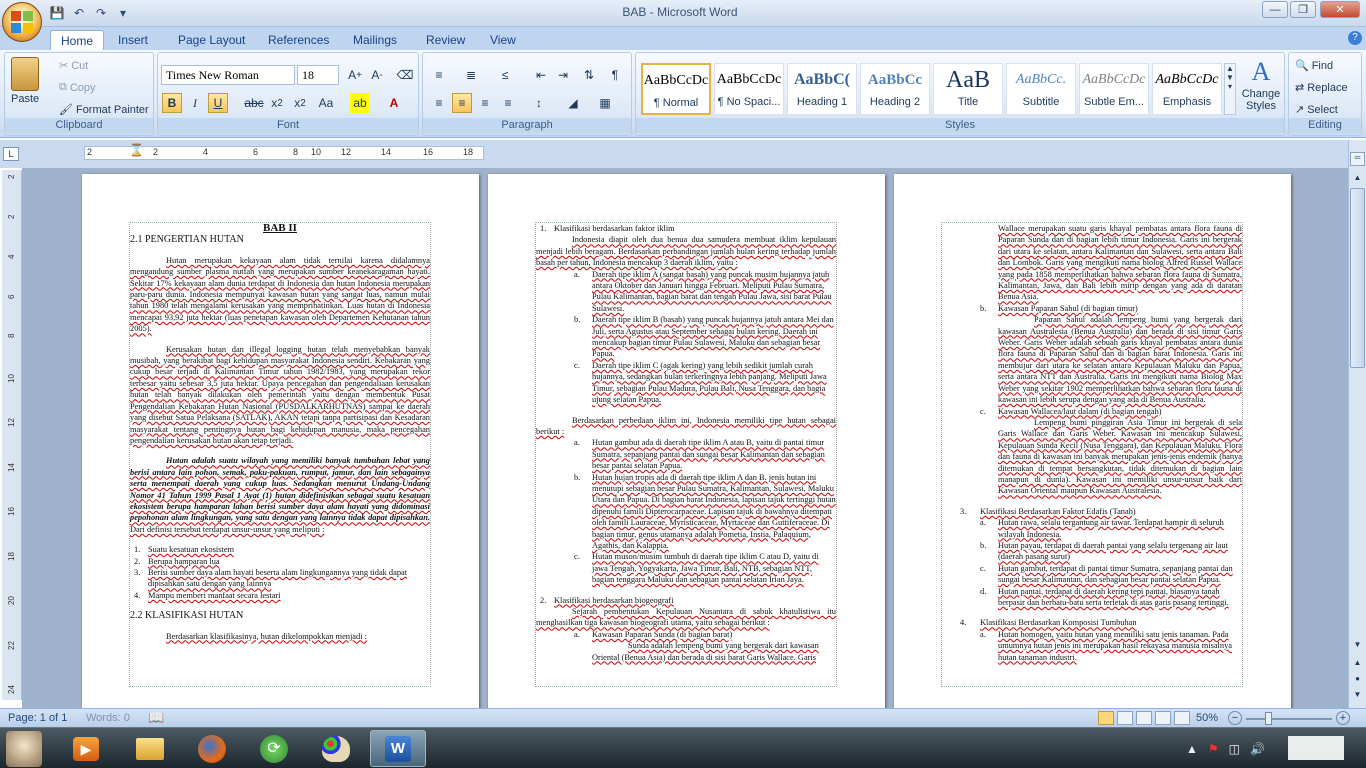 The height and width of the screenshot is (768, 1366). Describe the element at coordinates (22, 22) in the screenshot. I see `office-button` at that location.